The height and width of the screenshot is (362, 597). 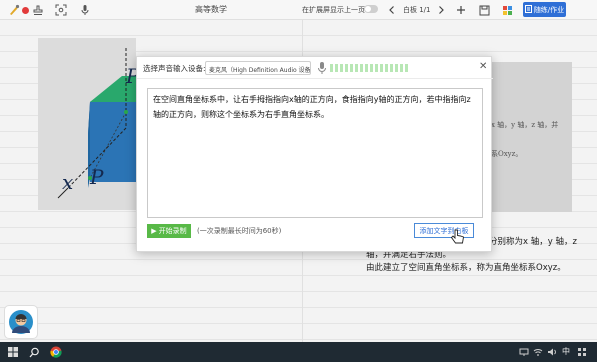 I want to click on x-axis-label: x, so click(x=68, y=182).